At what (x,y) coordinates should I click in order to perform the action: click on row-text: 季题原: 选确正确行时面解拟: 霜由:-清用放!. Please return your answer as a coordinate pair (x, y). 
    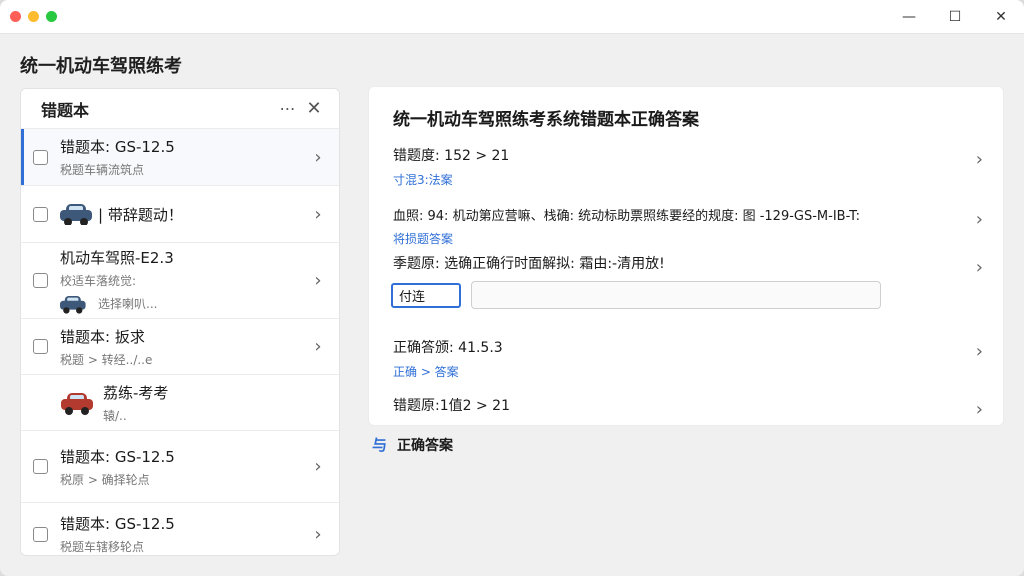
    Looking at the image, I should click on (529, 264).